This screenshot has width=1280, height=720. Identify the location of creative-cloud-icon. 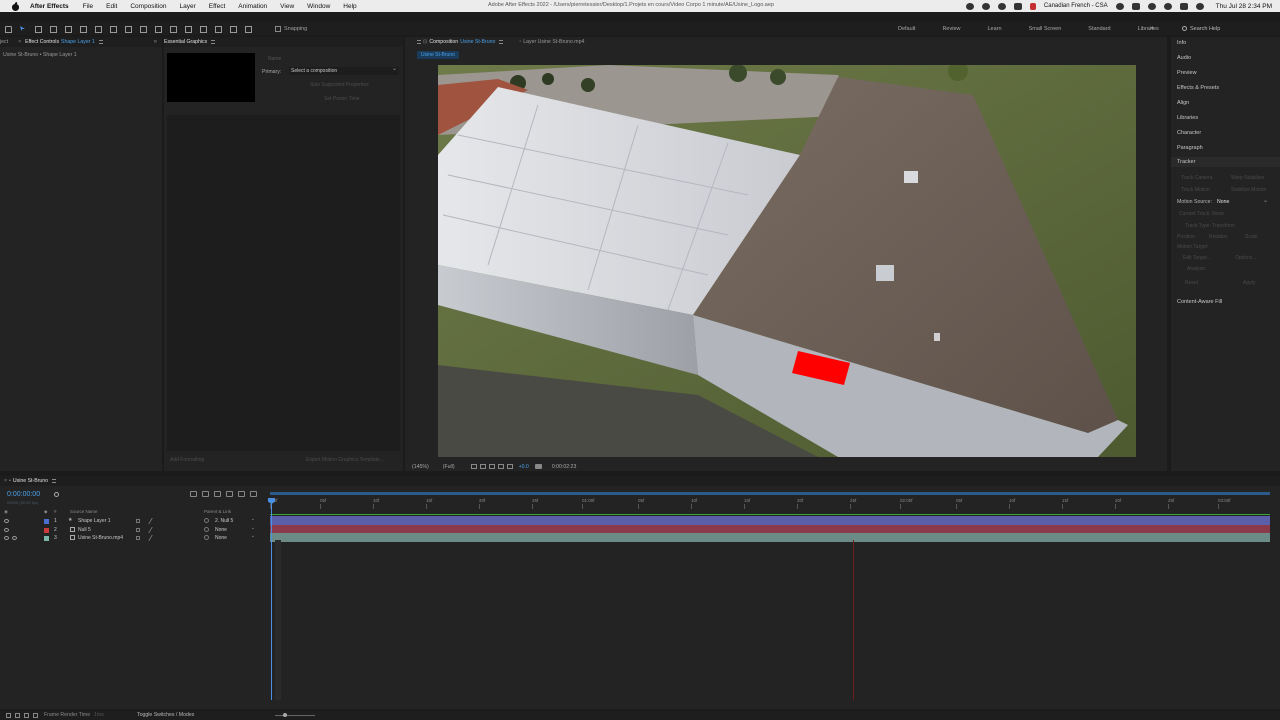
(985, 6).